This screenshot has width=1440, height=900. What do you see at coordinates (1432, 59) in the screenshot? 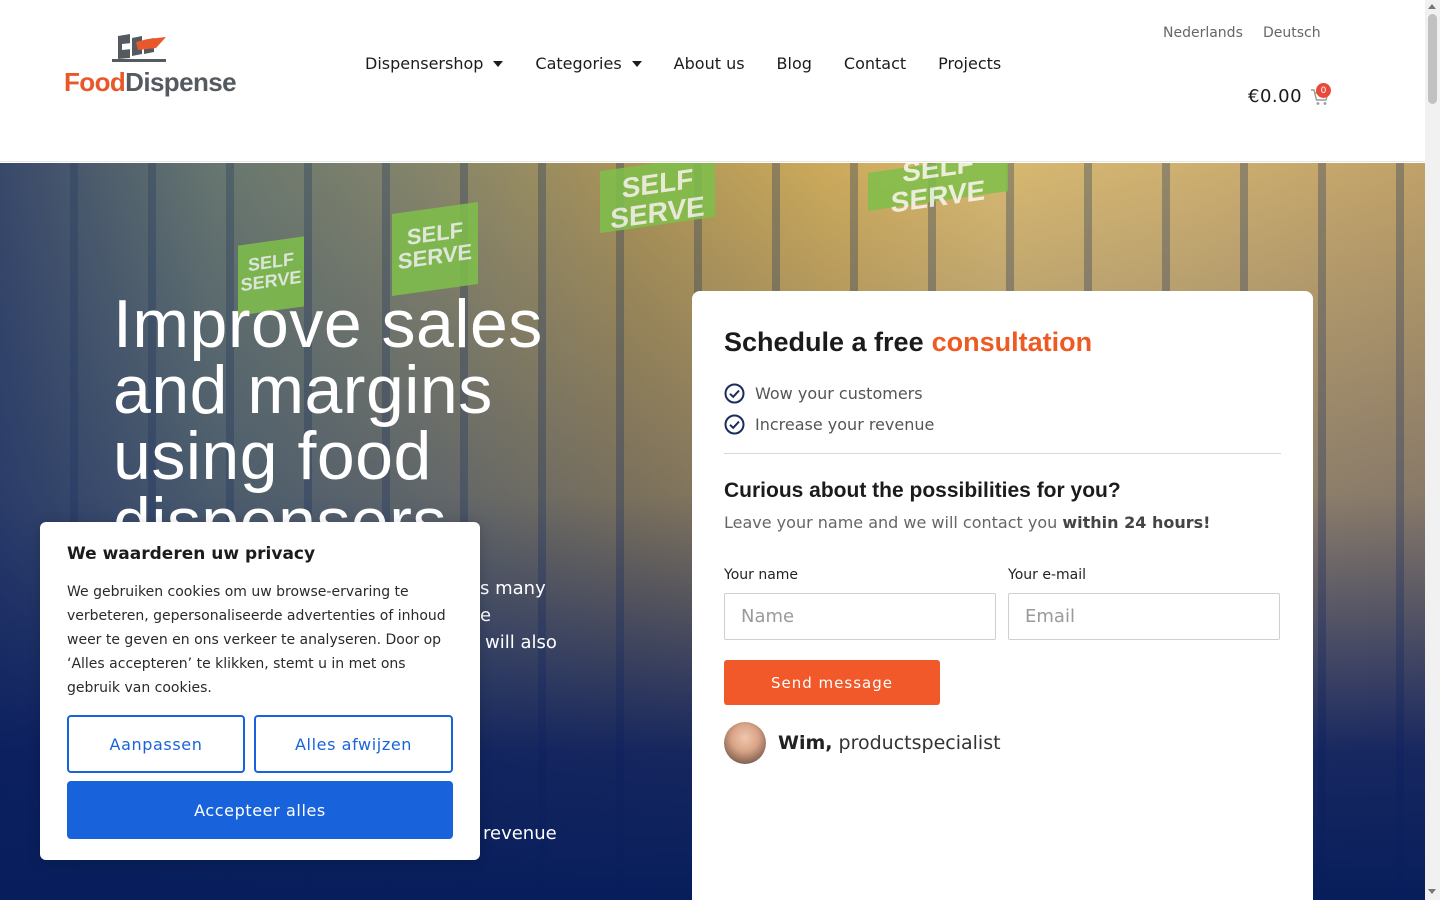
I see `scrollbar-thumb` at bounding box center [1432, 59].